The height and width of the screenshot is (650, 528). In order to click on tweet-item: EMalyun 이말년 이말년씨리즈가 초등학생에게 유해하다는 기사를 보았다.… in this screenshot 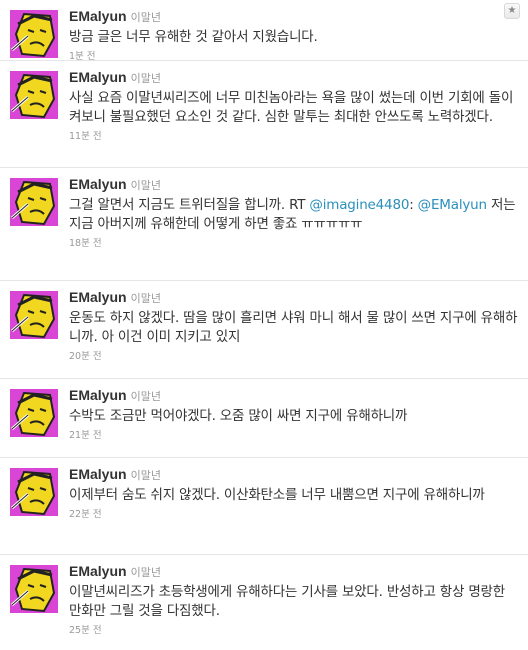, I will do `click(264, 602)`.